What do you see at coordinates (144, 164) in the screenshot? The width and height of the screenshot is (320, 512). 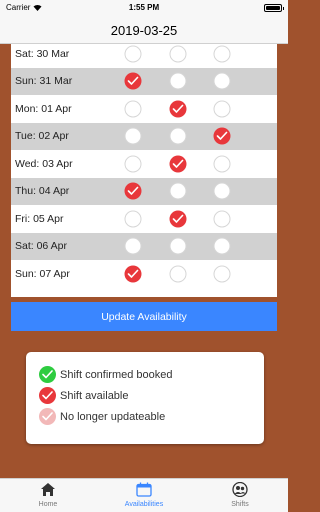 I see `schedule-row: Wed: 03 Apr` at bounding box center [144, 164].